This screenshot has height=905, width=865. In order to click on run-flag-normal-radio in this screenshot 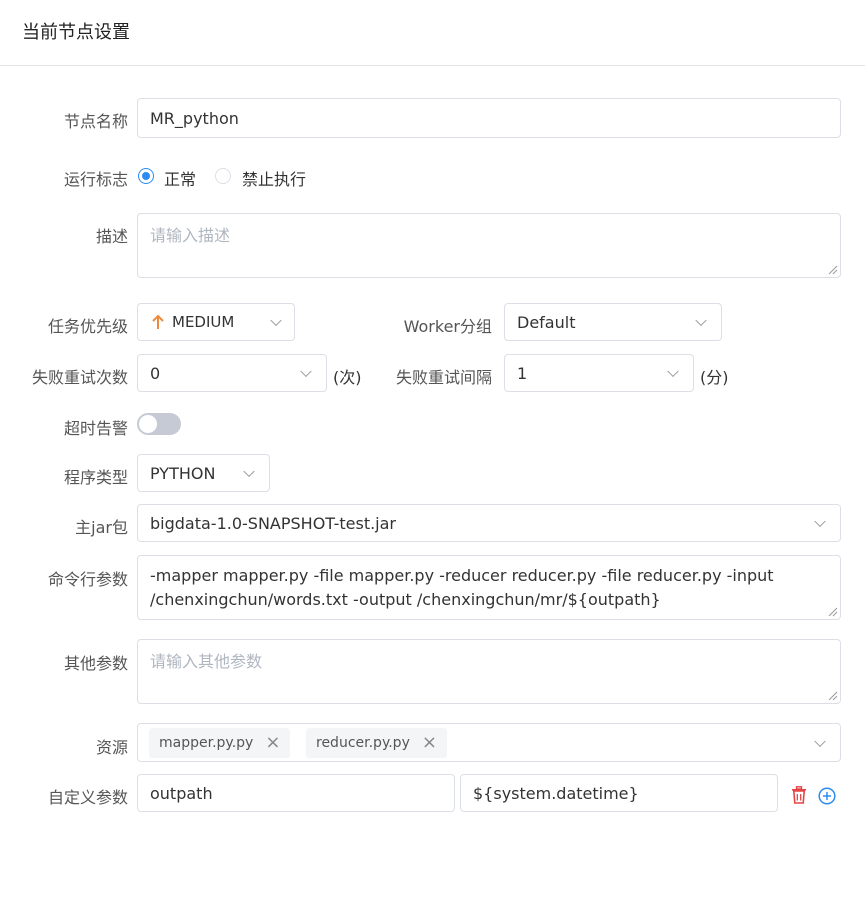, I will do `click(146, 176)`.